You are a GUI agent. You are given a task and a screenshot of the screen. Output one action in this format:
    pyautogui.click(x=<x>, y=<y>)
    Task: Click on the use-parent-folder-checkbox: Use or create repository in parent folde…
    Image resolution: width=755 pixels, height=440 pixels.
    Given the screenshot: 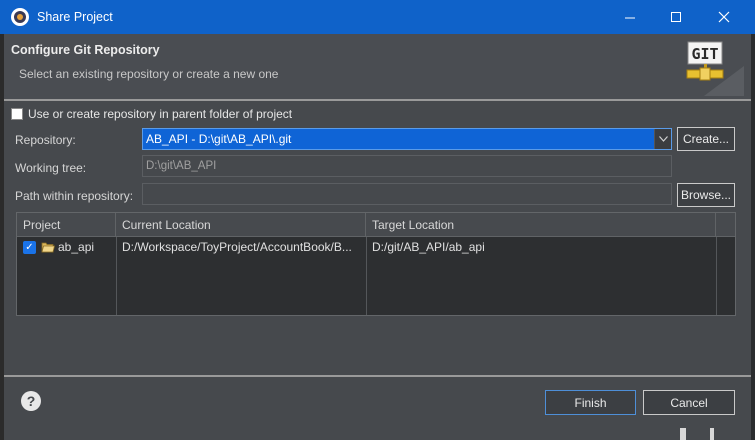 What is the action you would take?
    pyautogui.click(x=151, y=114)
    